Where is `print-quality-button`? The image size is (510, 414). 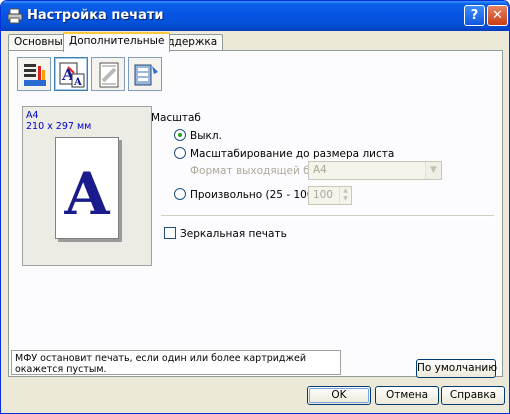 print-quality-button is located at coordinates (34, 74).